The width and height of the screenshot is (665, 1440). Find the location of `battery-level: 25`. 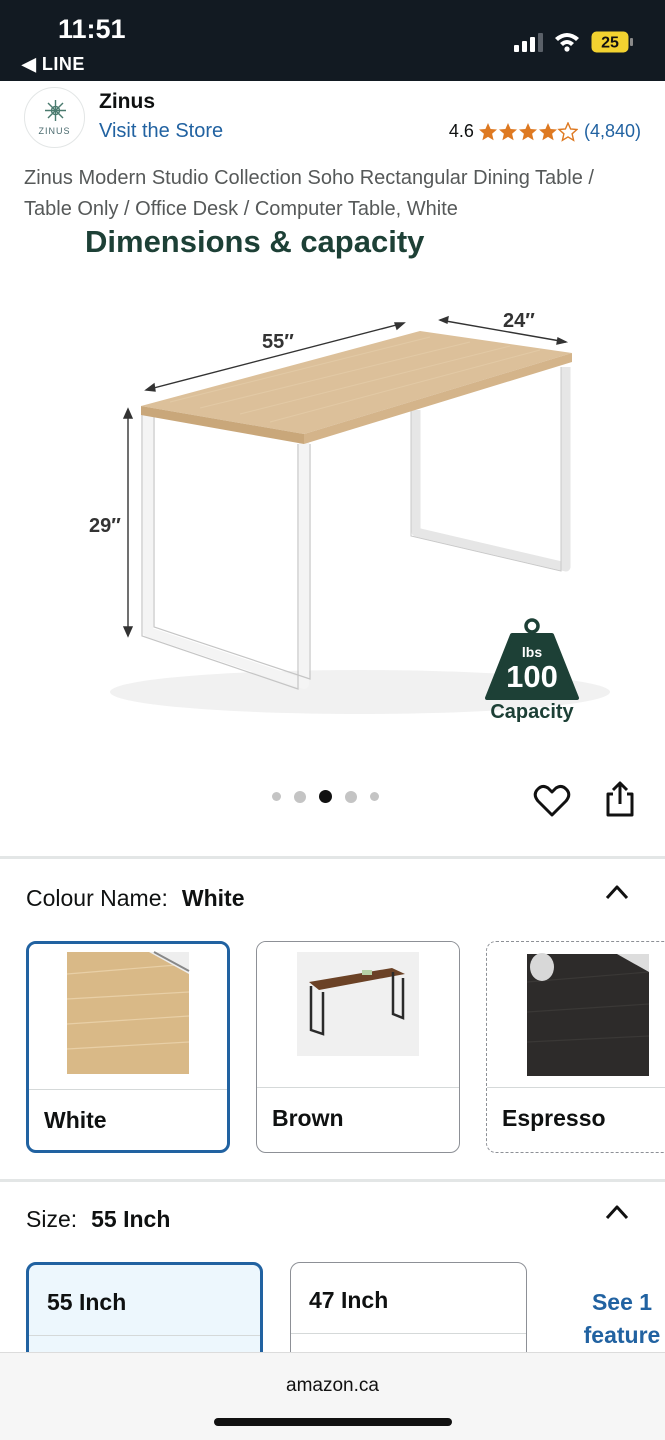

battery-level: 25 is located at coordinates (610, 43).